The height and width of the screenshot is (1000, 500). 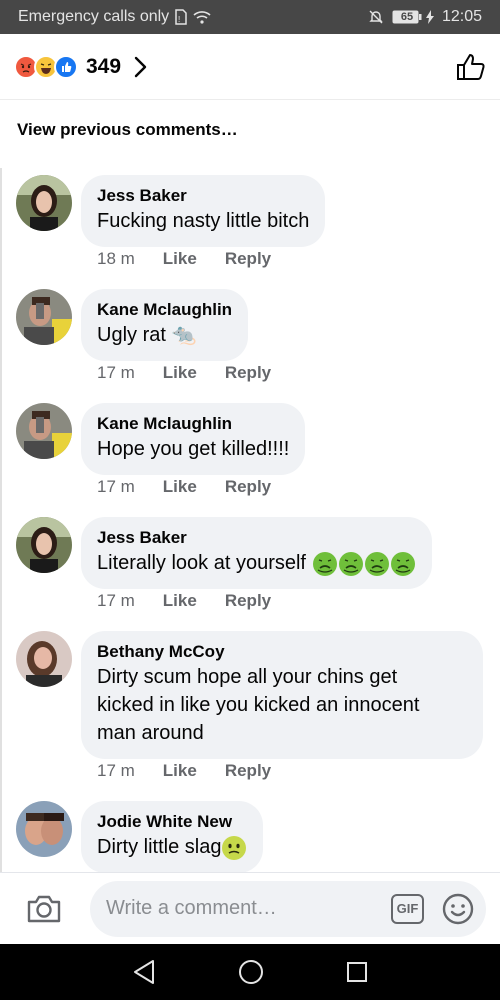 What do you see at coordinates (172, 822) in the screenshot?
I see `comment-author: Jodie White New` at bounding box center [172, 822].